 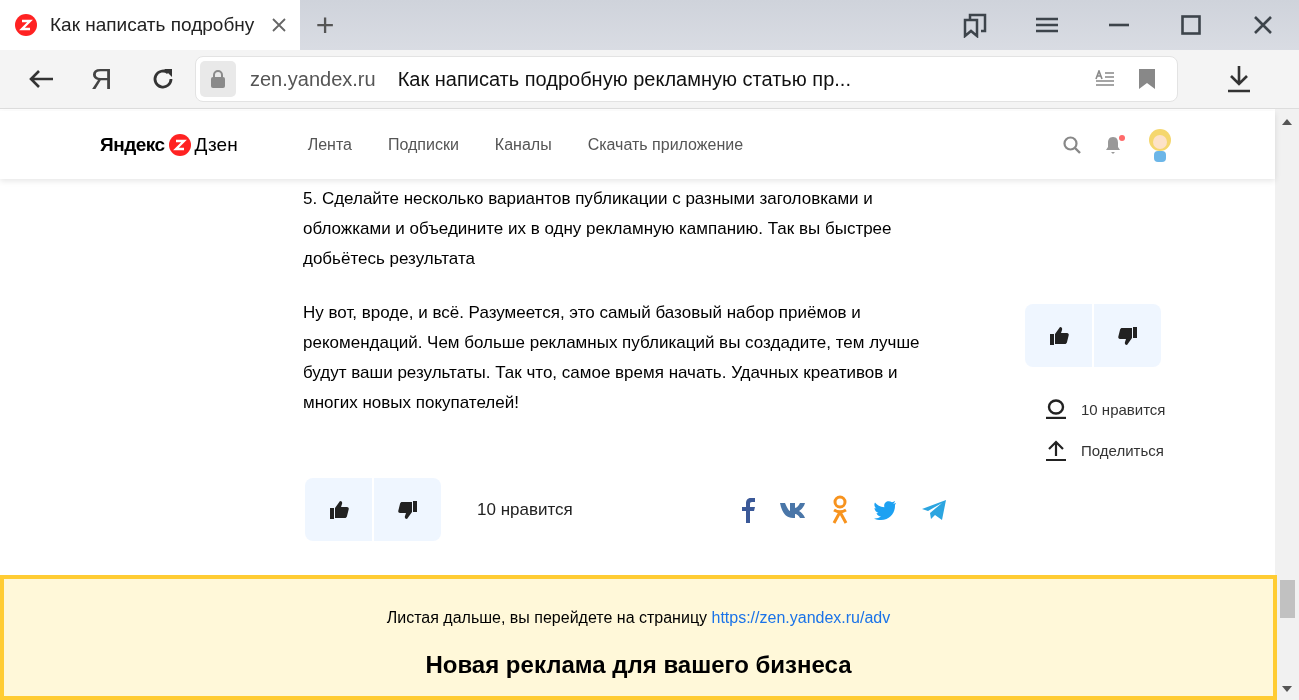 I want to click on new-tab-button: +, so click(x=325, y=25).